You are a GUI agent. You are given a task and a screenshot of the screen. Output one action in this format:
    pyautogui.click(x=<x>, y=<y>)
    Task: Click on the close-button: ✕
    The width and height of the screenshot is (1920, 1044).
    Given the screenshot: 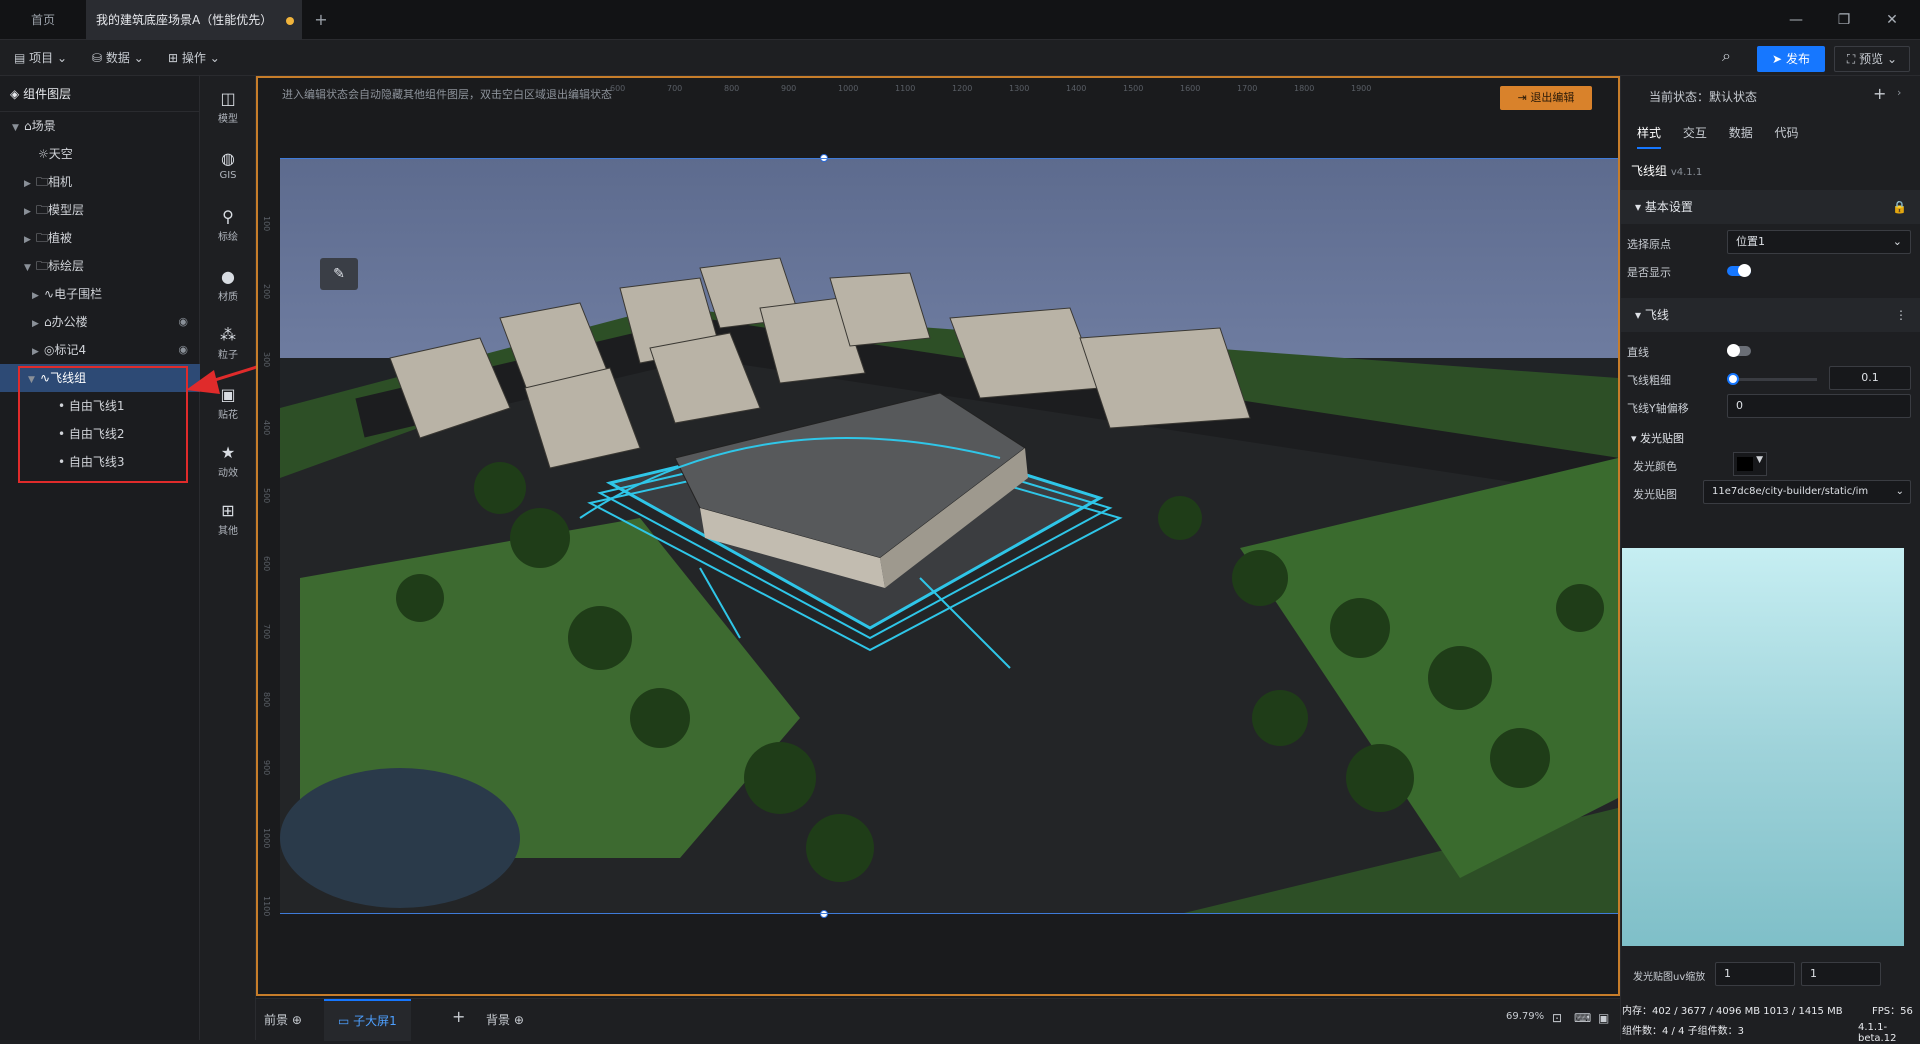 What is the action you would take?
    pyautogui.click(x=1892, y=20)
    